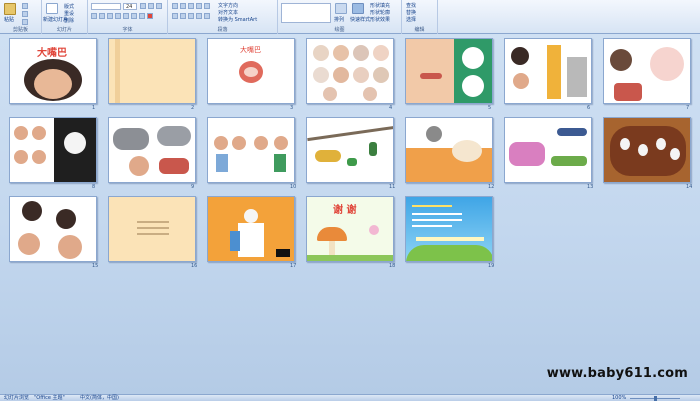  What do you see at coordinates (183, 6) in the screenshot?
I see `numbering-icon` at bounding box center [183, 6].